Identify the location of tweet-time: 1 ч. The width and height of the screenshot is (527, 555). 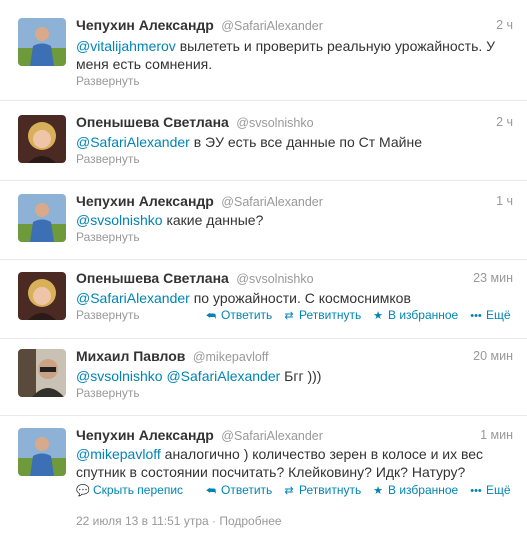
(504, 201).